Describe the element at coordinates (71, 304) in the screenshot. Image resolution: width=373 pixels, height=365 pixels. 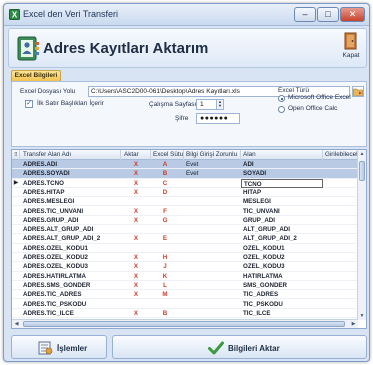
I see `cell-transfer-alan: ADRES.TIC_PSKODU` at that location.